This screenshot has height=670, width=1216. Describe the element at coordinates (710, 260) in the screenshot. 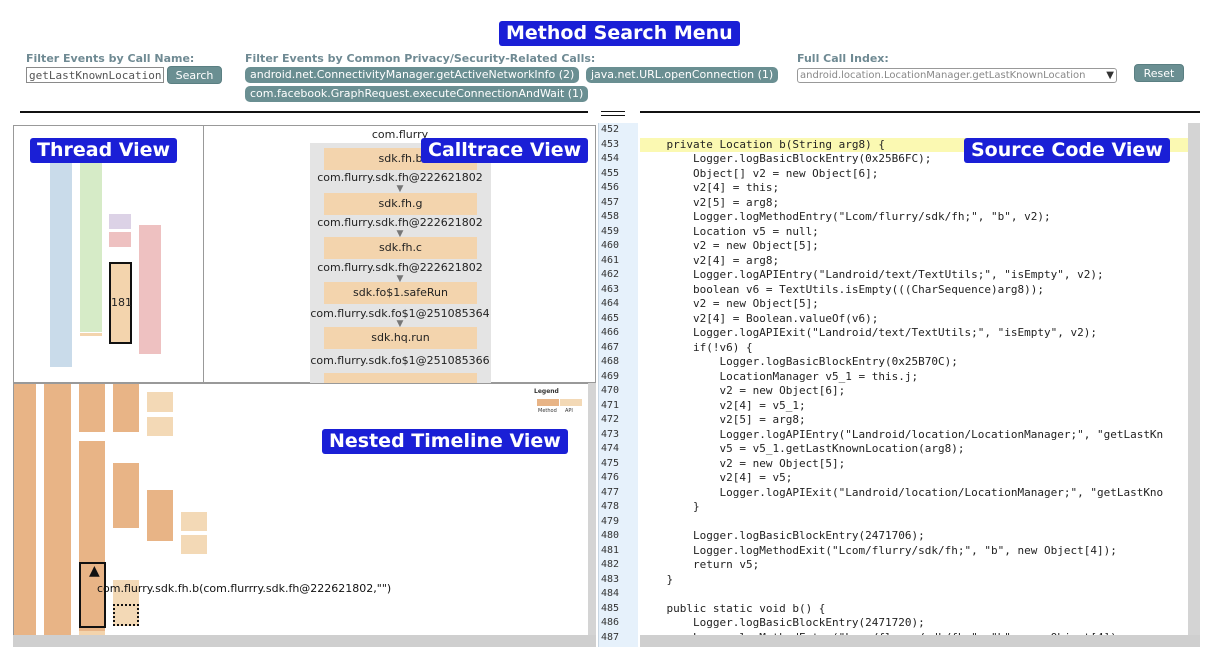

I see `code-line: v2[4] = arg8;` at that location.